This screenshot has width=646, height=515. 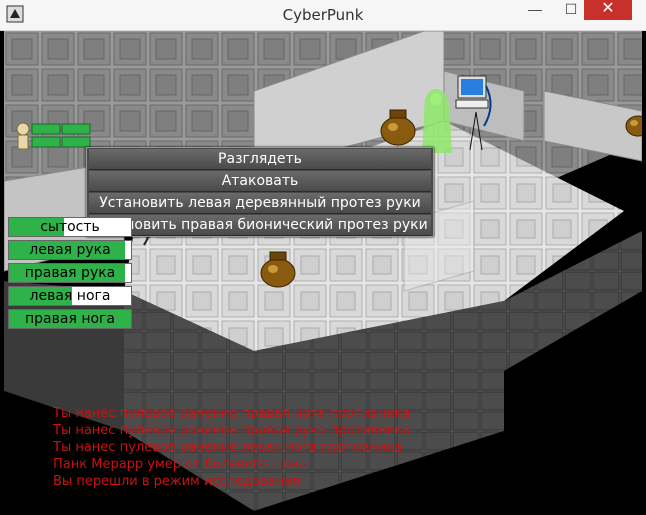 I want to click on log-line: Панк Мерарр умер от болевого шока, so click(x=180, y=464).